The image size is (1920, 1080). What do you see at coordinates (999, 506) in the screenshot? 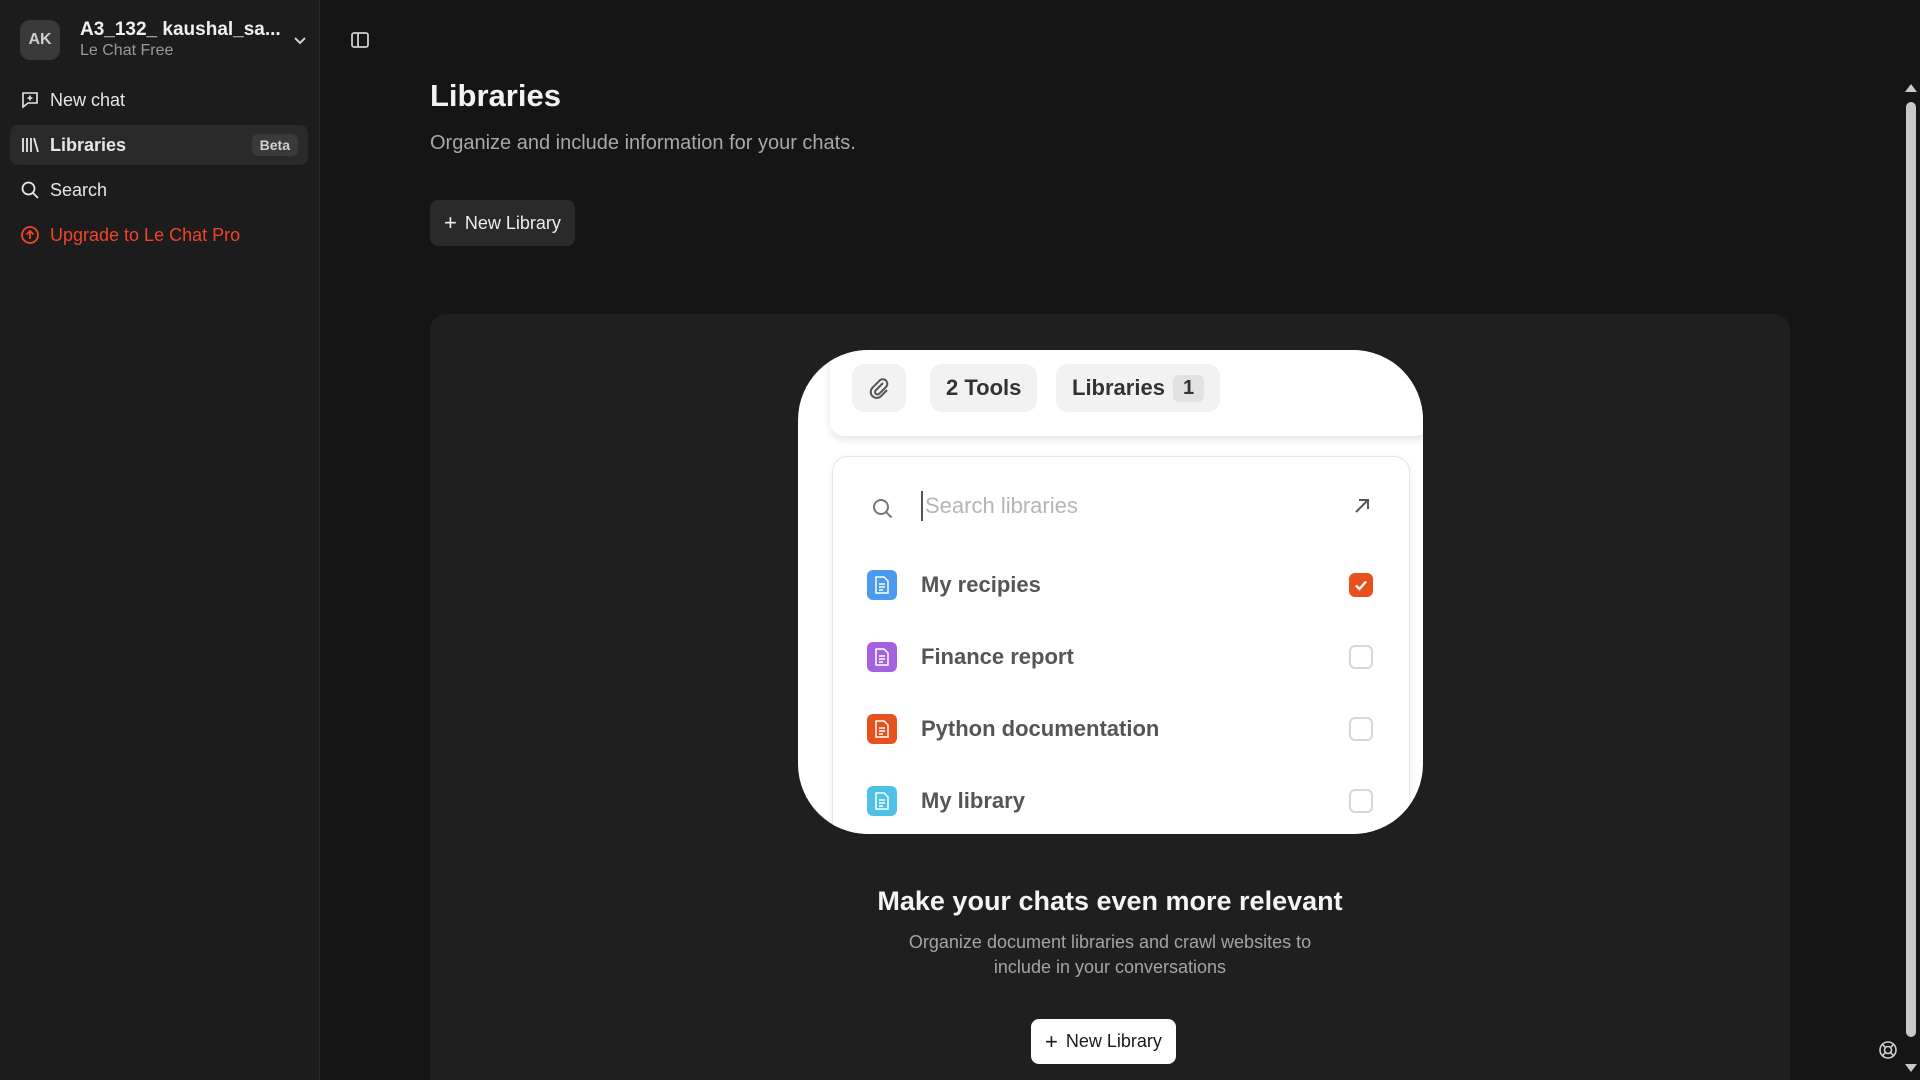
I see `library-search-input: Search libraries` at bounding box center [999, 506].